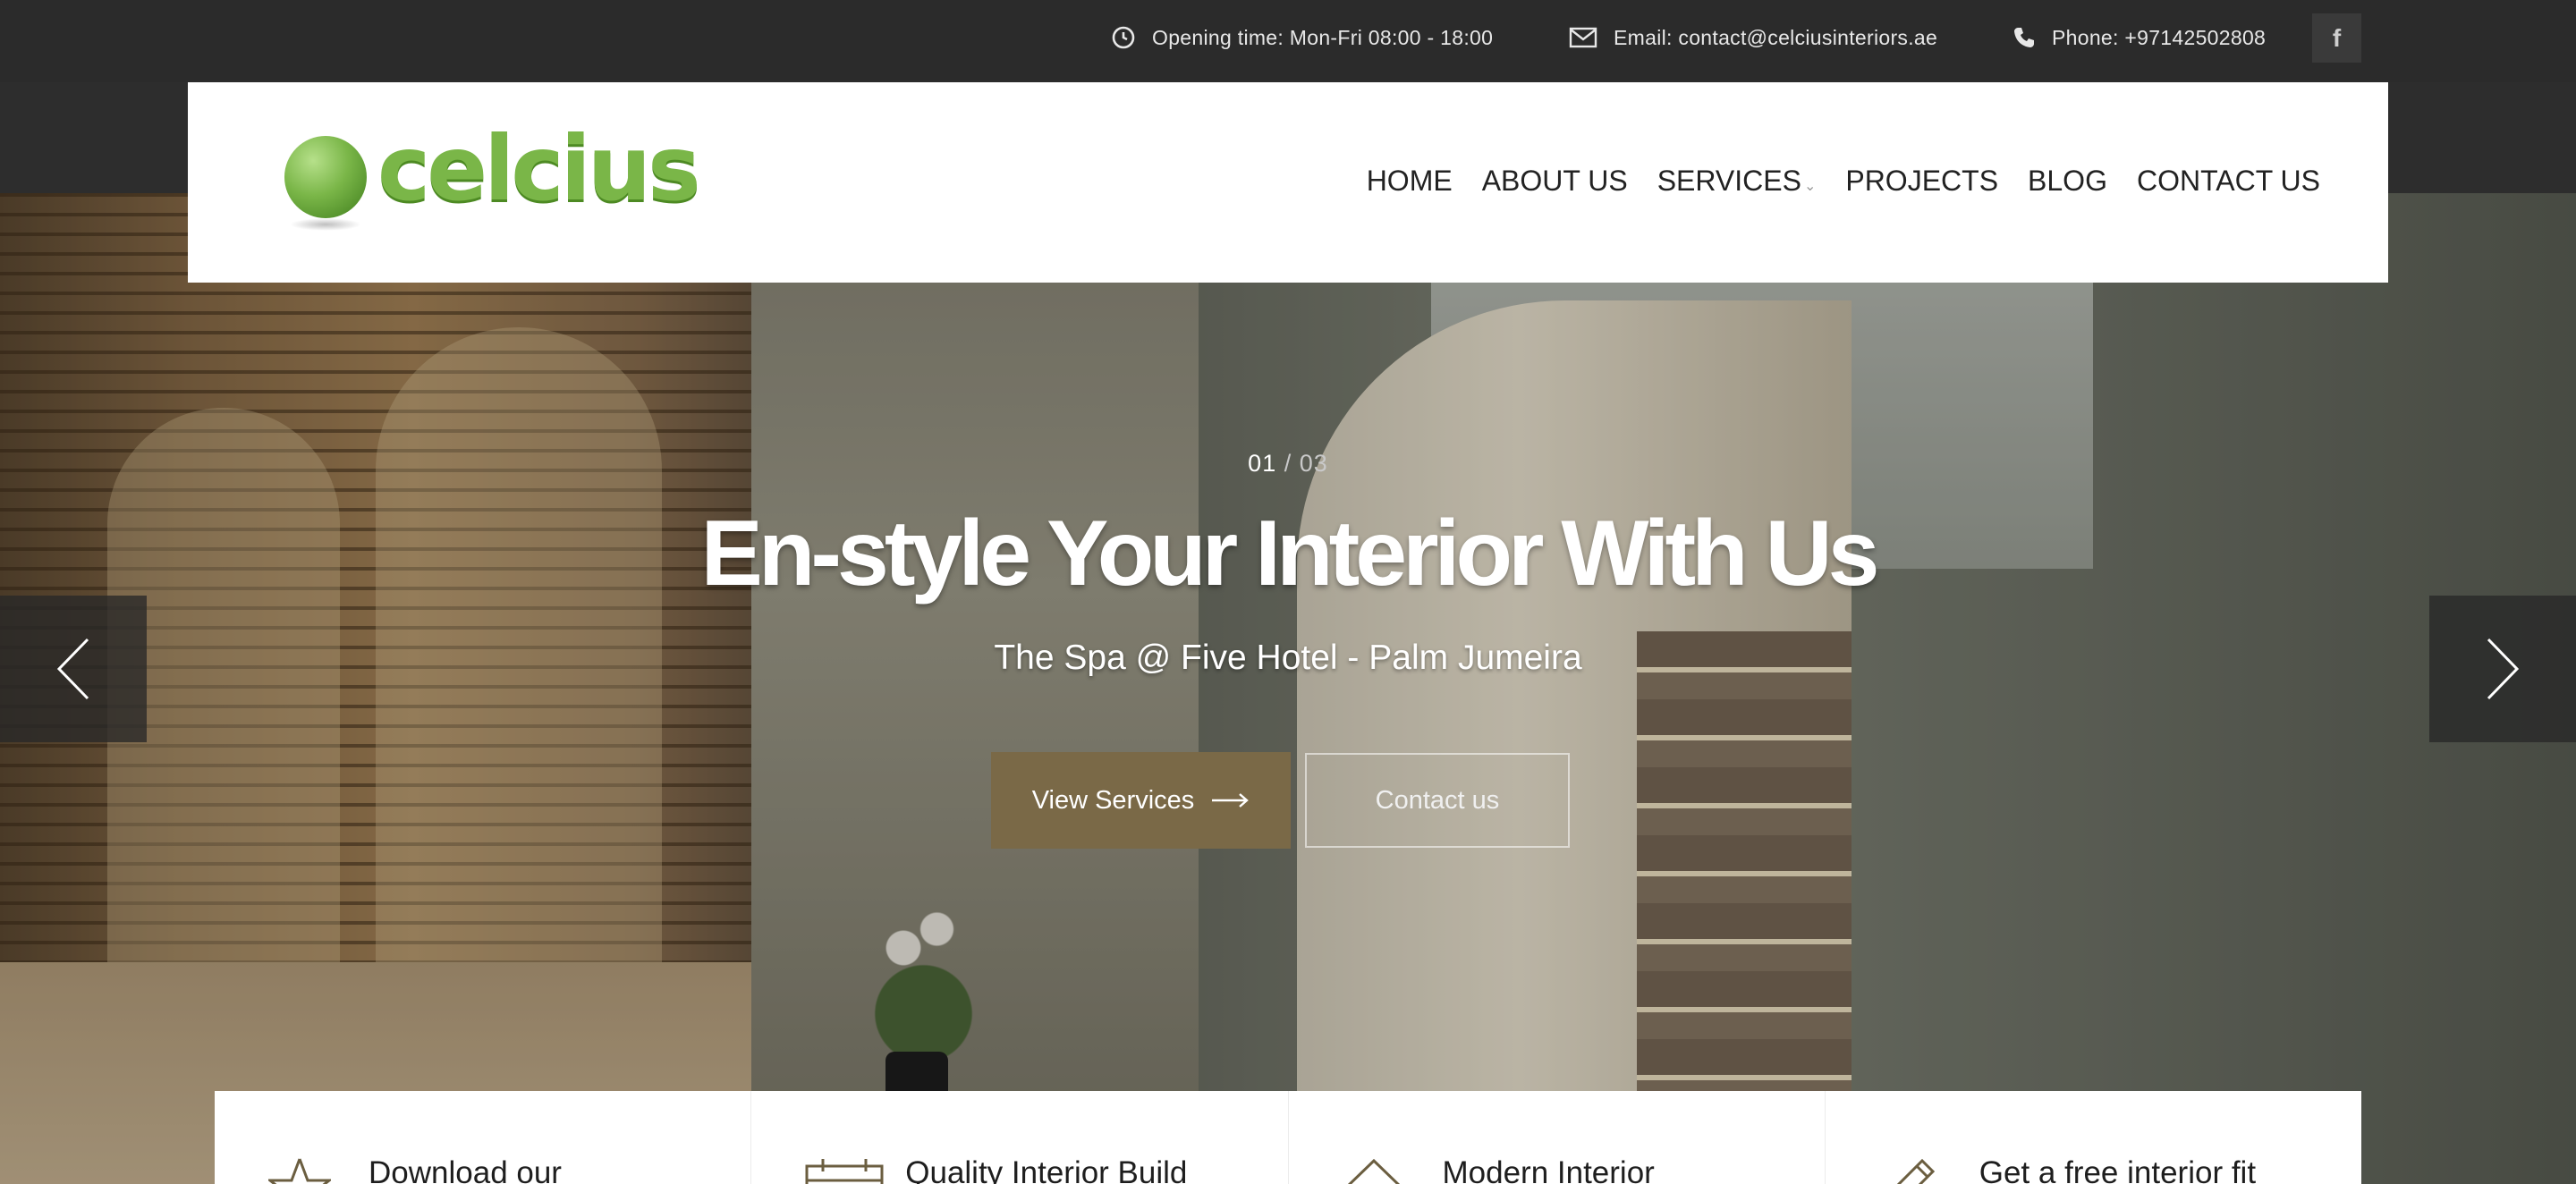 This screenshot has width=2576, height=1184. I want to click on feature-card: Get a free interior fit, so click(2093, 1137).